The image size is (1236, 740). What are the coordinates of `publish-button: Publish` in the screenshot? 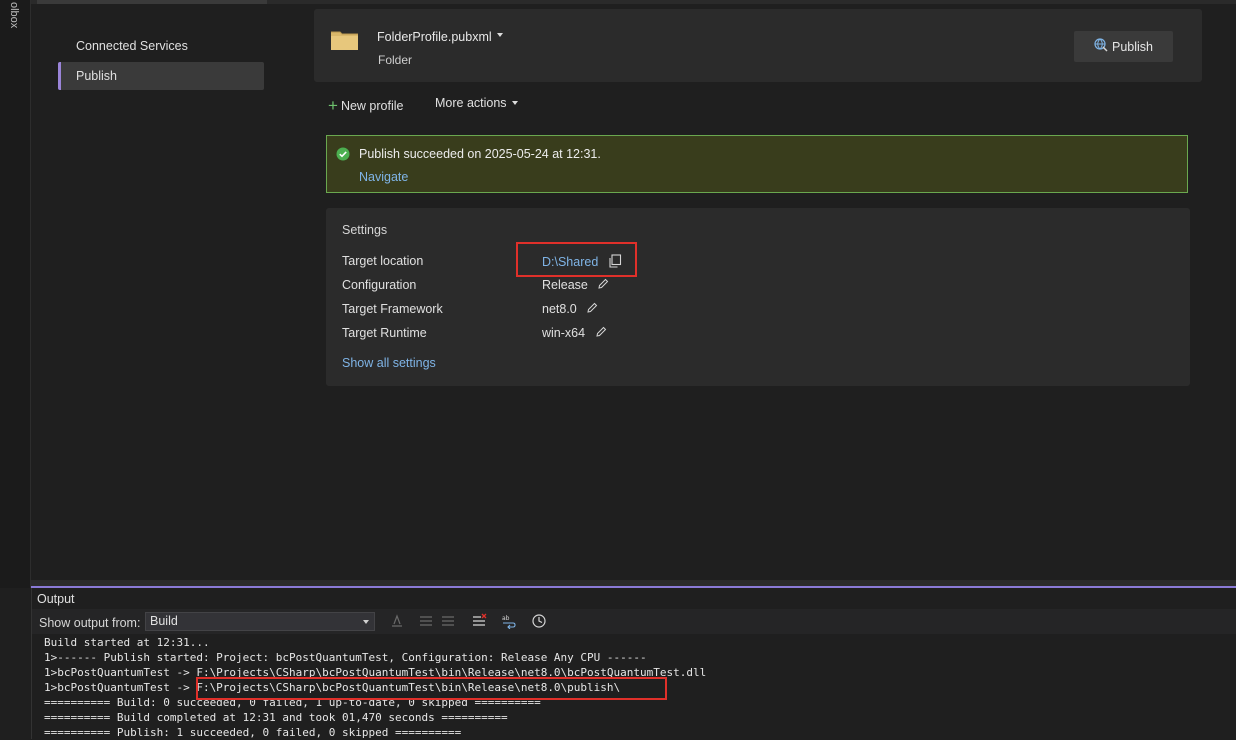 It's located at (1123, 46).